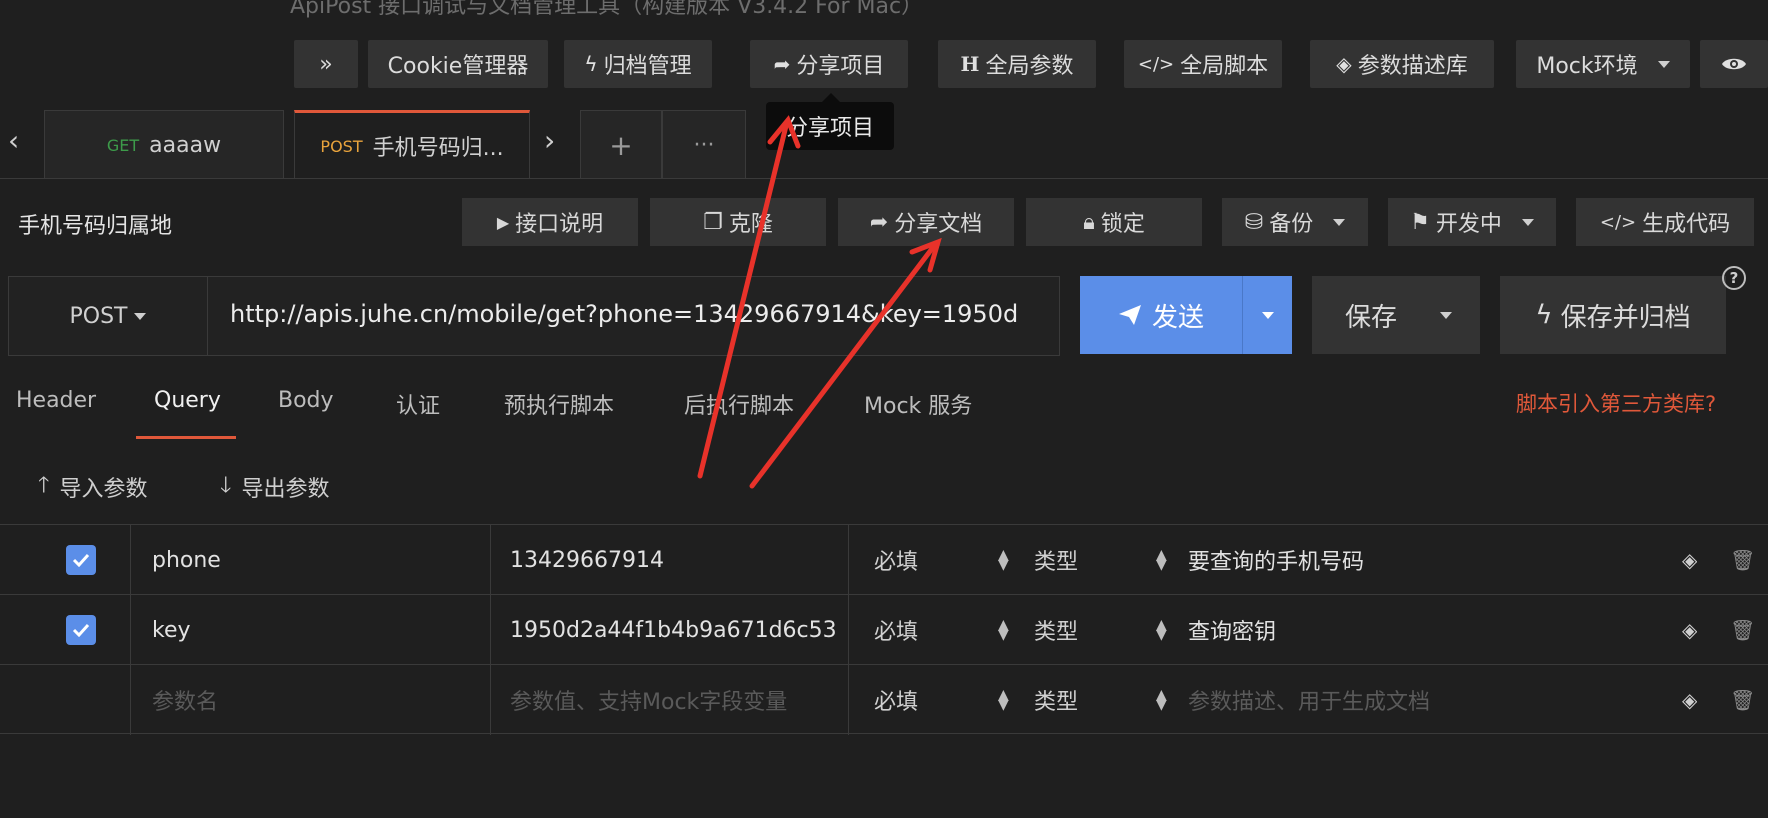  Describe the element at coordinates (285, 489) in the screenshot. I see `export-params-label: 导出参数` at that location.